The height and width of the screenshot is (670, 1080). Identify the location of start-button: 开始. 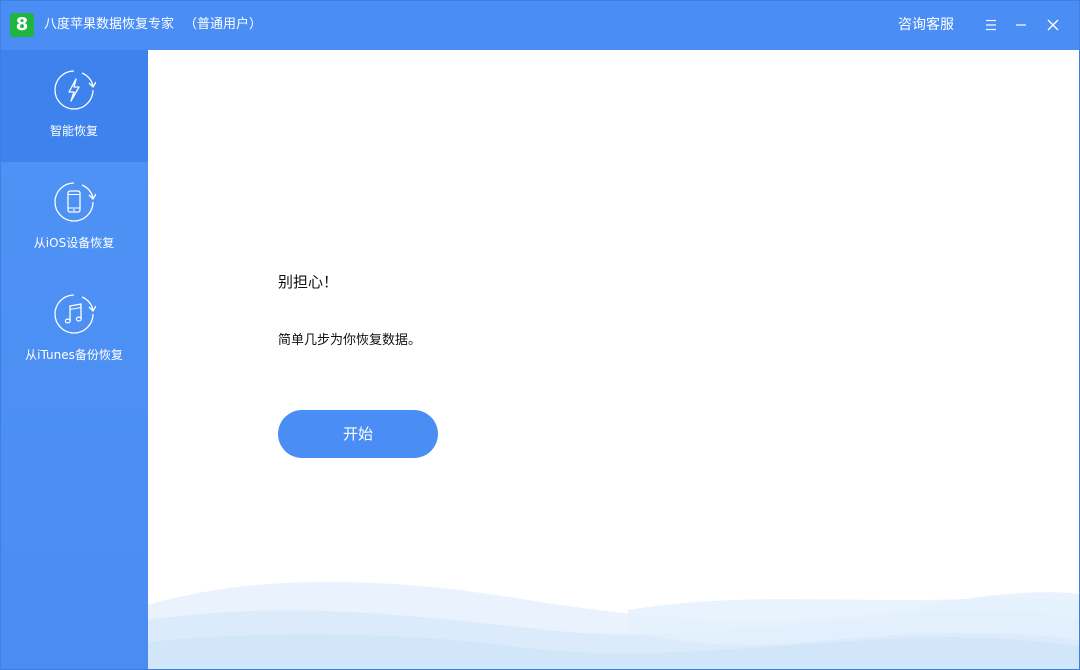
(358, 434).